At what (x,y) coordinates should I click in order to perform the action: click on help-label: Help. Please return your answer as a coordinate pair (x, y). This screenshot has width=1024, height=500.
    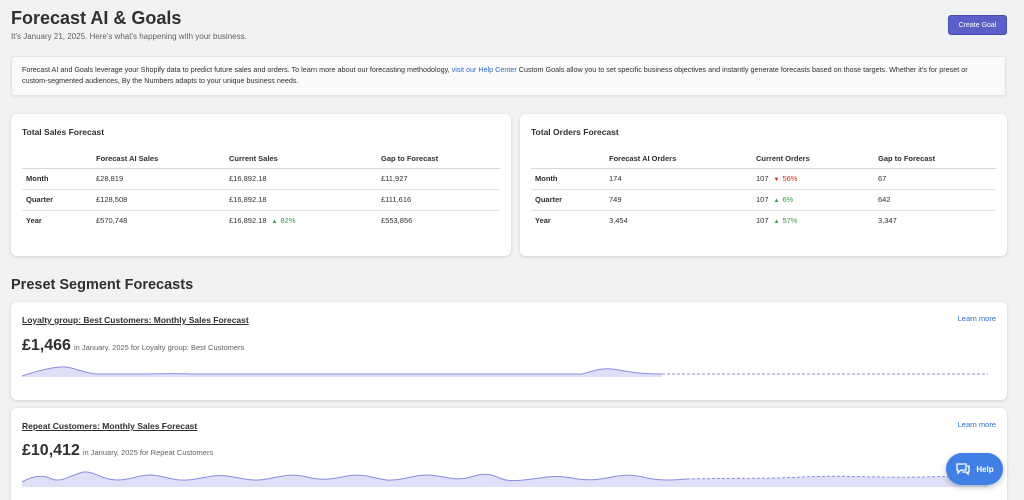
    Looking at the image, I should click on (985, 469).